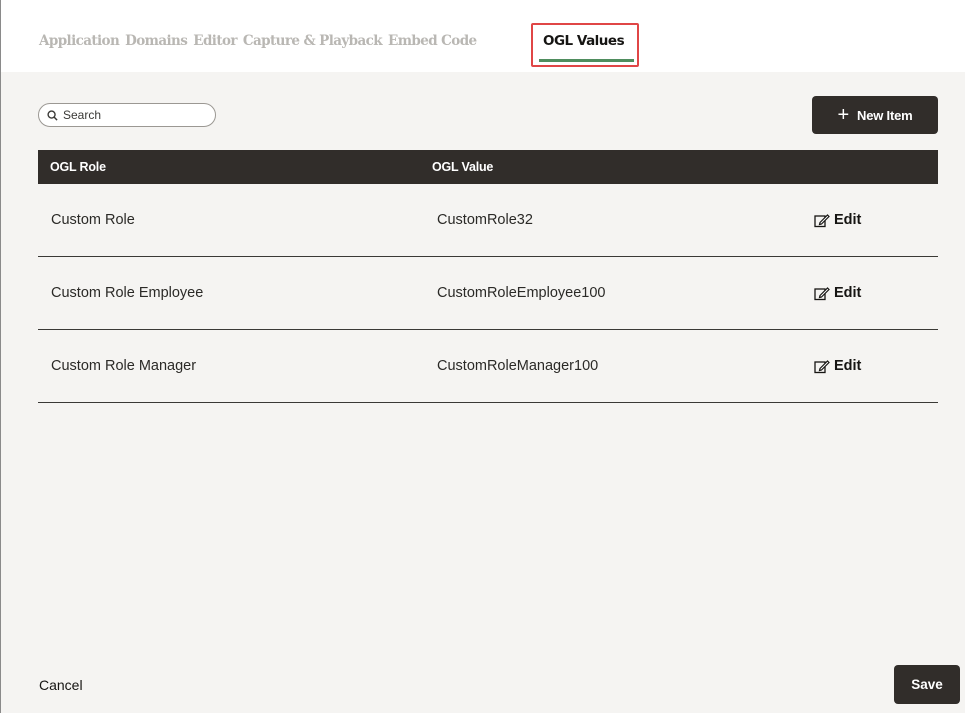 This screenshot has width=965, height=713. Describe the element at coordinates (124, 366) in the screenshot. I see `role-cell: Custom Role Manager` at that location.